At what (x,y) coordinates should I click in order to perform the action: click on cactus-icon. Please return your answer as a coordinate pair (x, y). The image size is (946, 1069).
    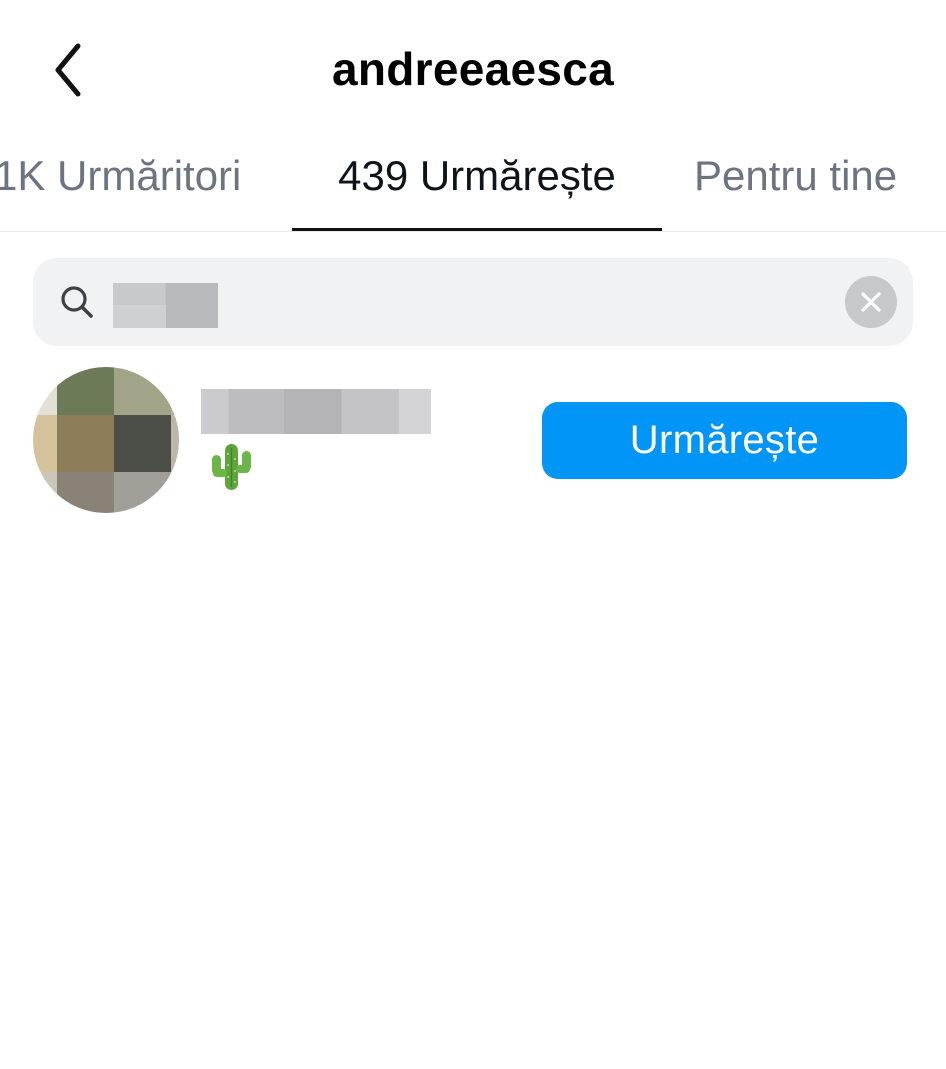
    Looking at the image, I should click on (231, 467).